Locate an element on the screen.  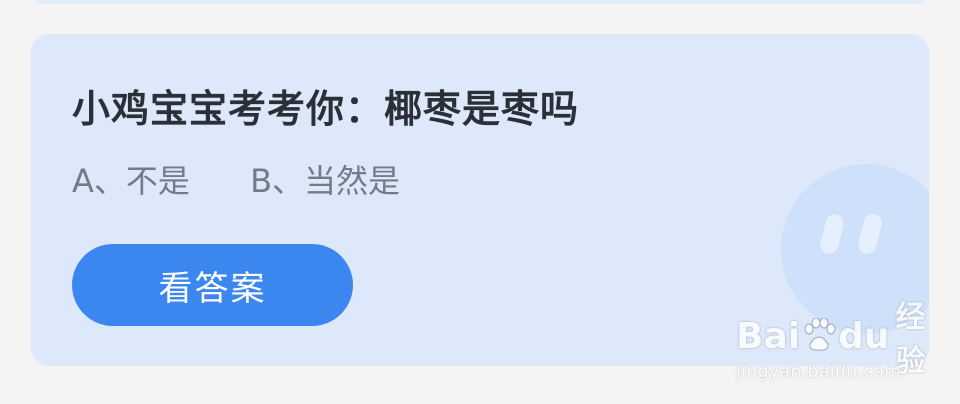
previous-card-edge is located at coordinates (480, 2).